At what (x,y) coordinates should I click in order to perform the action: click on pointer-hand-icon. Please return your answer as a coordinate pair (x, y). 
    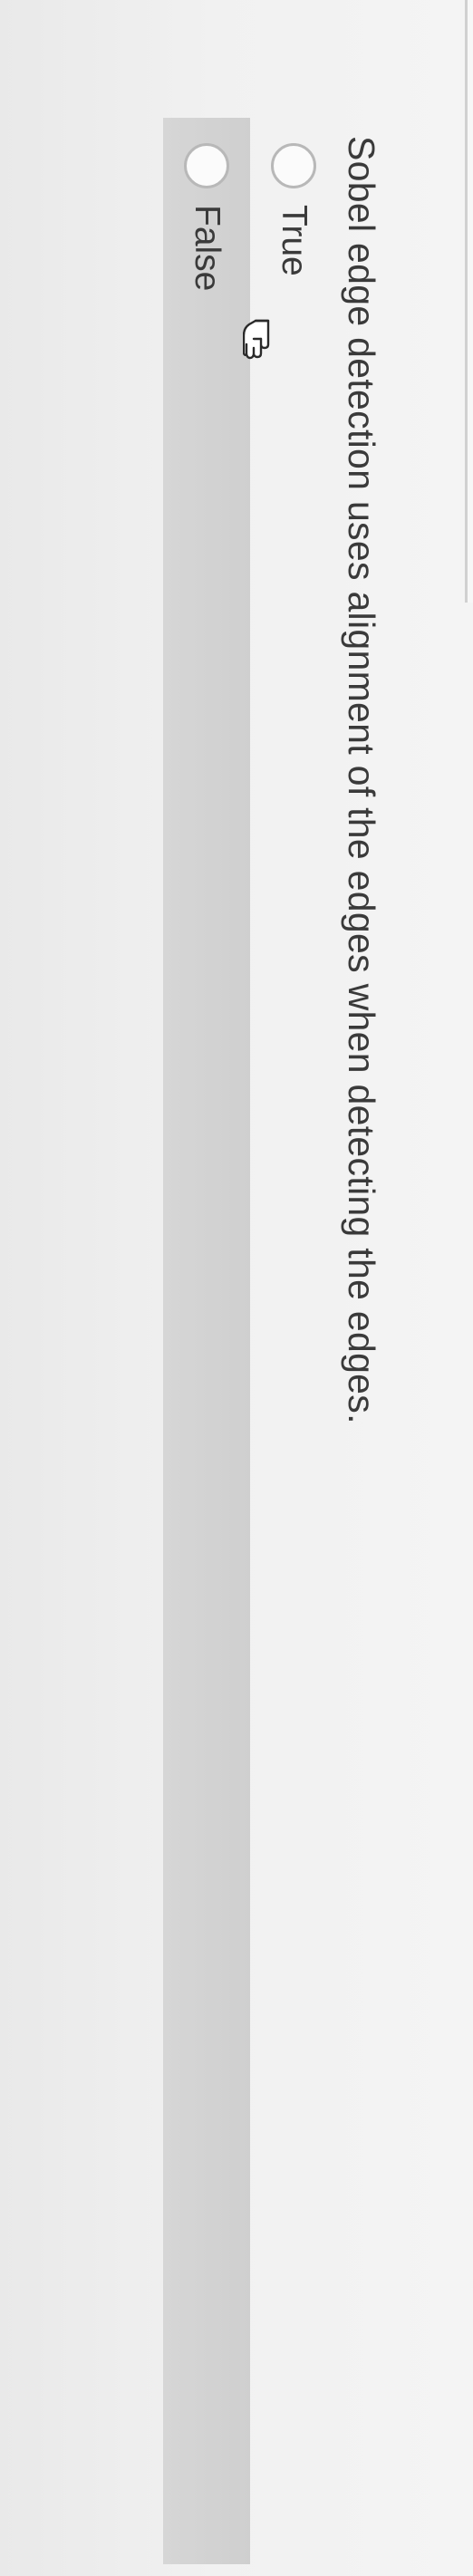
    Looking at the image, I should click on (256, 339).